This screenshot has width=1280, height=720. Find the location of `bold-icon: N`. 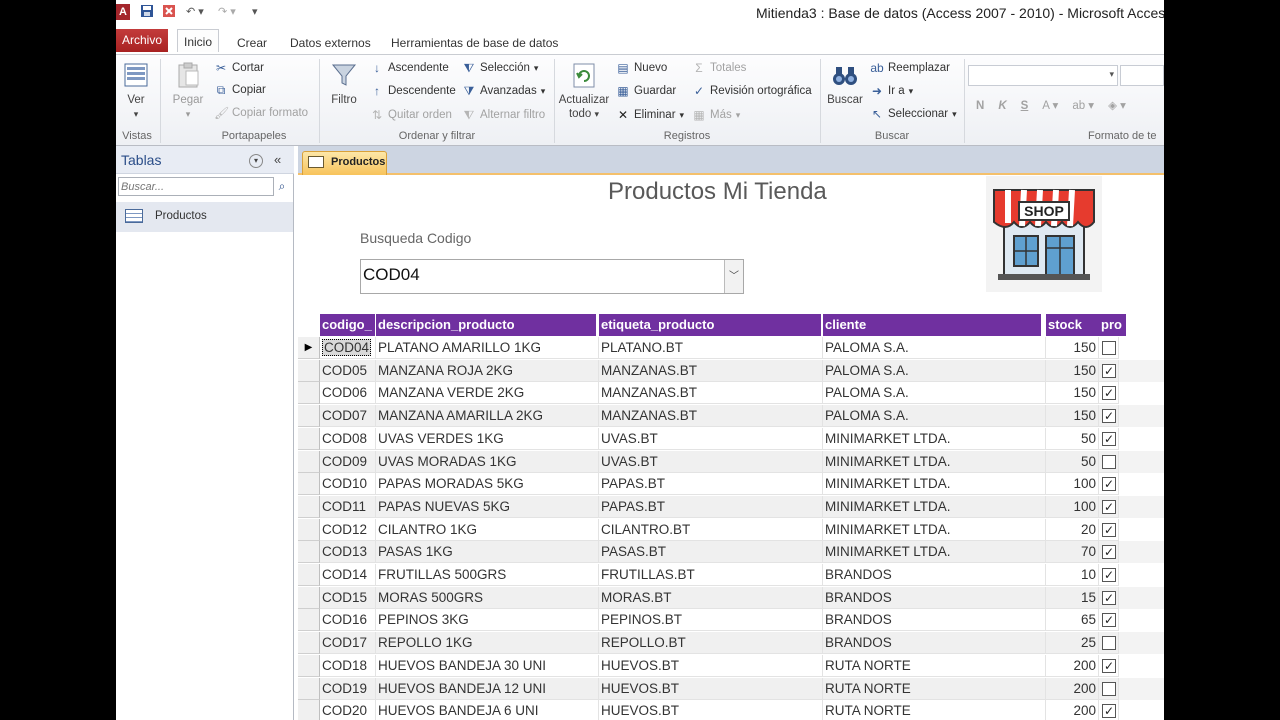

bold-icon: N is located at coordinates (980, 106).